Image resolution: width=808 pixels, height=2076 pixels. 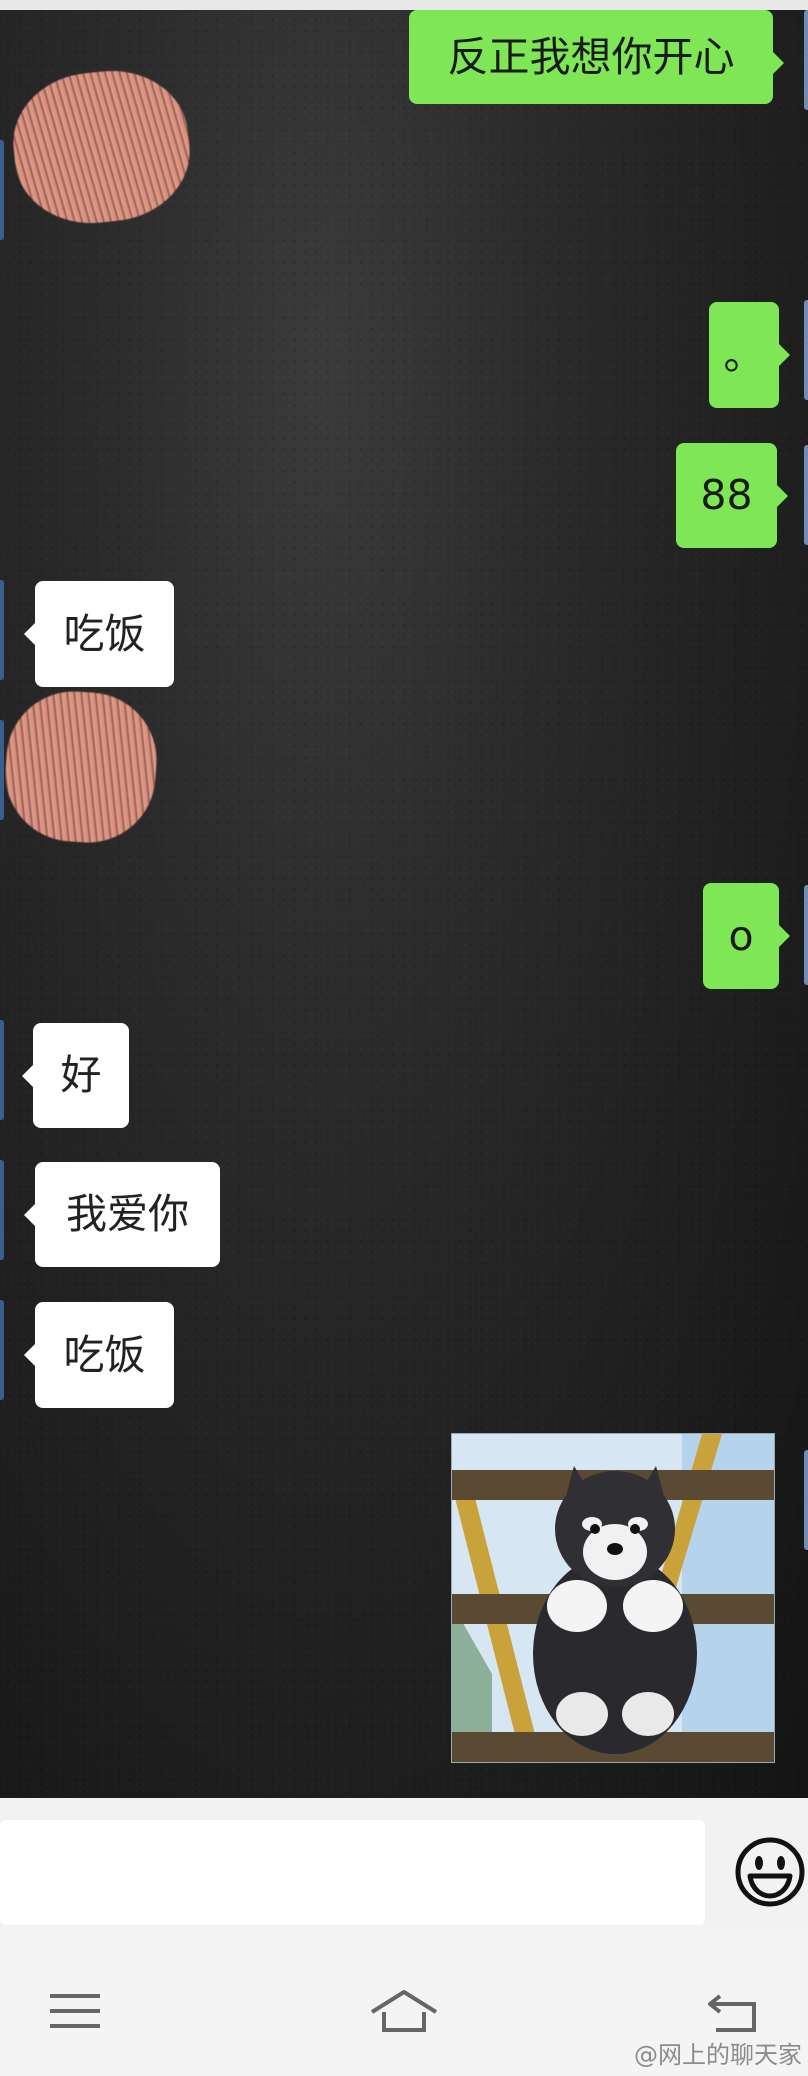 What do you see at coordinates (732, 495) in the screenshot?
I see `outgoing-message-bubble: 88` at bounding box center [732, 495].